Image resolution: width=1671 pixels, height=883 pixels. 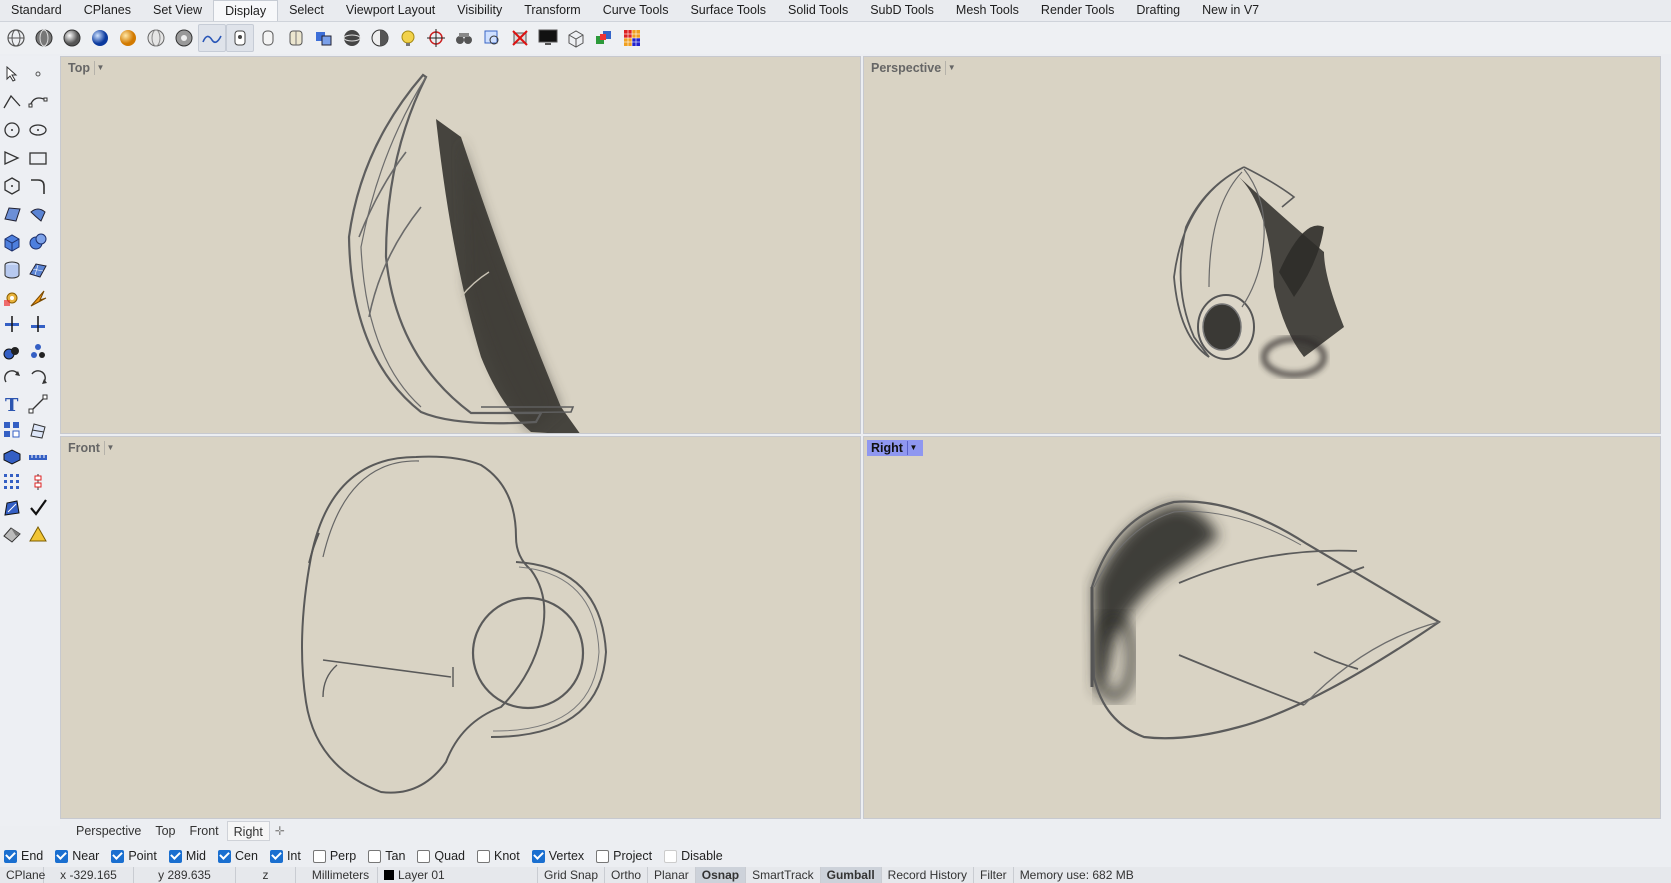 What do you see at coordinates (16, 38) in the screenshot?
I see `wireframe-display-icon` at bounding box center [16, 38].